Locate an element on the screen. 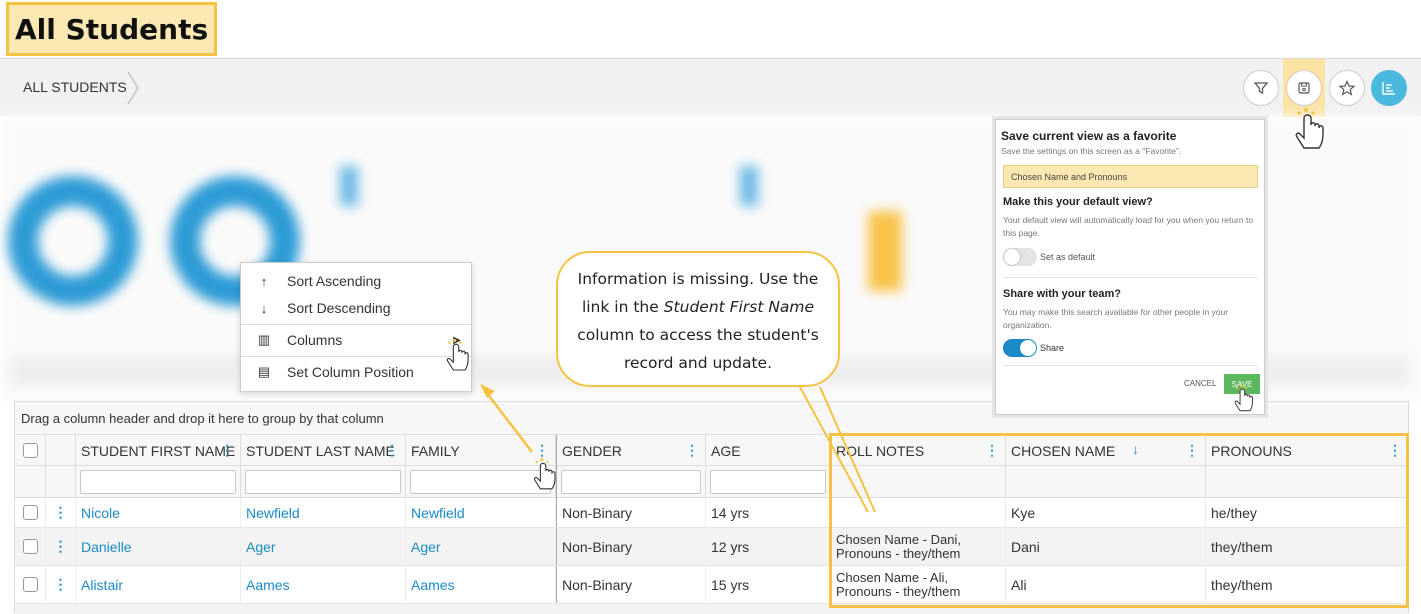 The width and height of the screenshot is (1421, 614). favorite-name-input: Chosen Name and Pronouns is located at coordinates (1130, 176).